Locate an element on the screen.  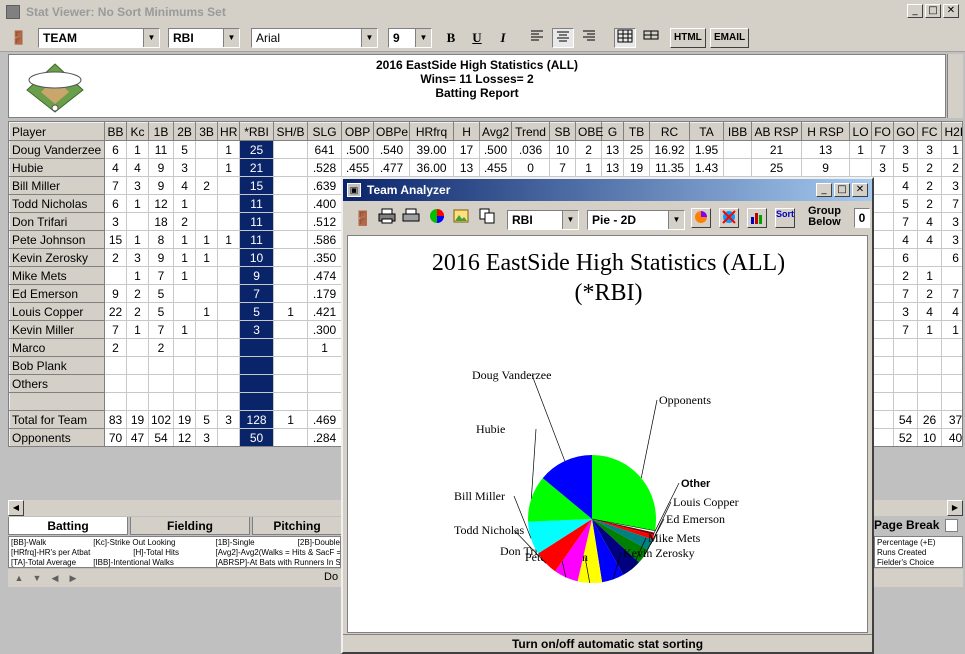
align-right-icon is located at coordinates (589, 38).